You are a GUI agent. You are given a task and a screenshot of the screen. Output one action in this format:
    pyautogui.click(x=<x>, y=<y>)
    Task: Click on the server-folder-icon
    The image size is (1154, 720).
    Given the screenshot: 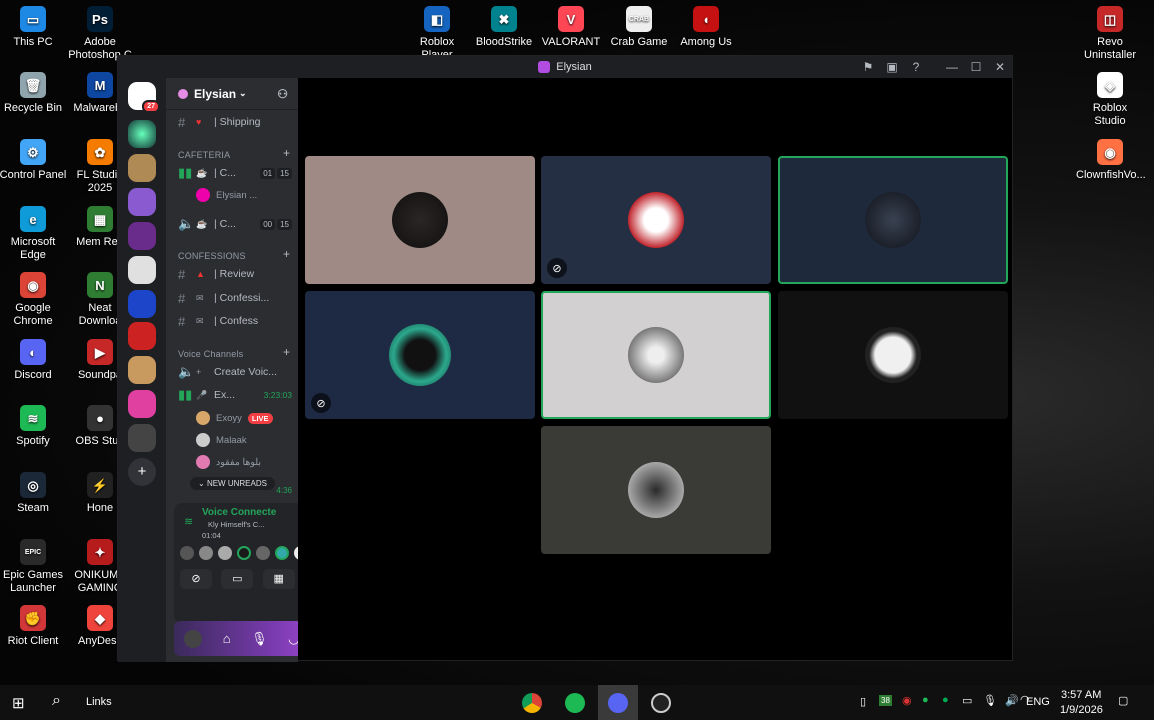 What is the action you would take?
    pyautogui.click(x=142, y=438)
    